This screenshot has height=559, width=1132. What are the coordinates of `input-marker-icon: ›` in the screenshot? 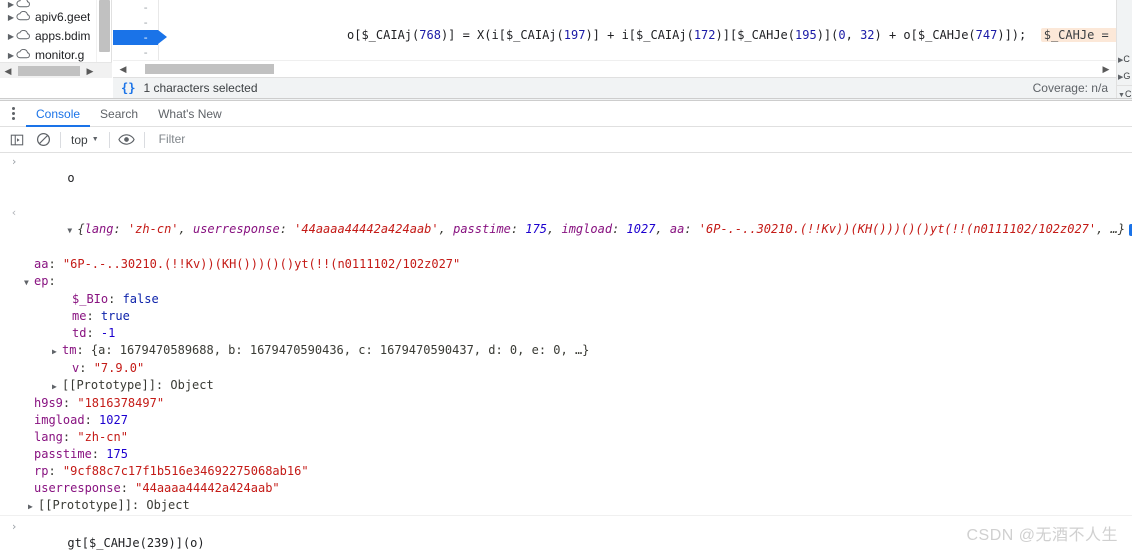 It's located at (14, 161).